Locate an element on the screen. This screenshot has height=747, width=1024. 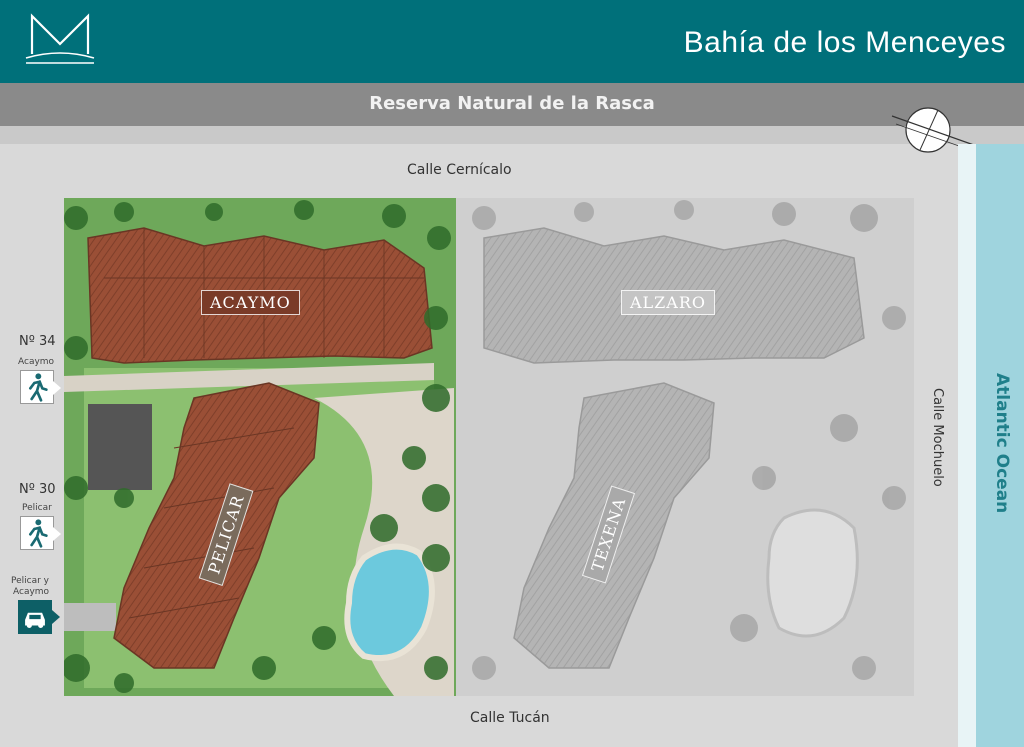
entrance-name-acaymo: Acaymo is located at coordinates (36, 362).